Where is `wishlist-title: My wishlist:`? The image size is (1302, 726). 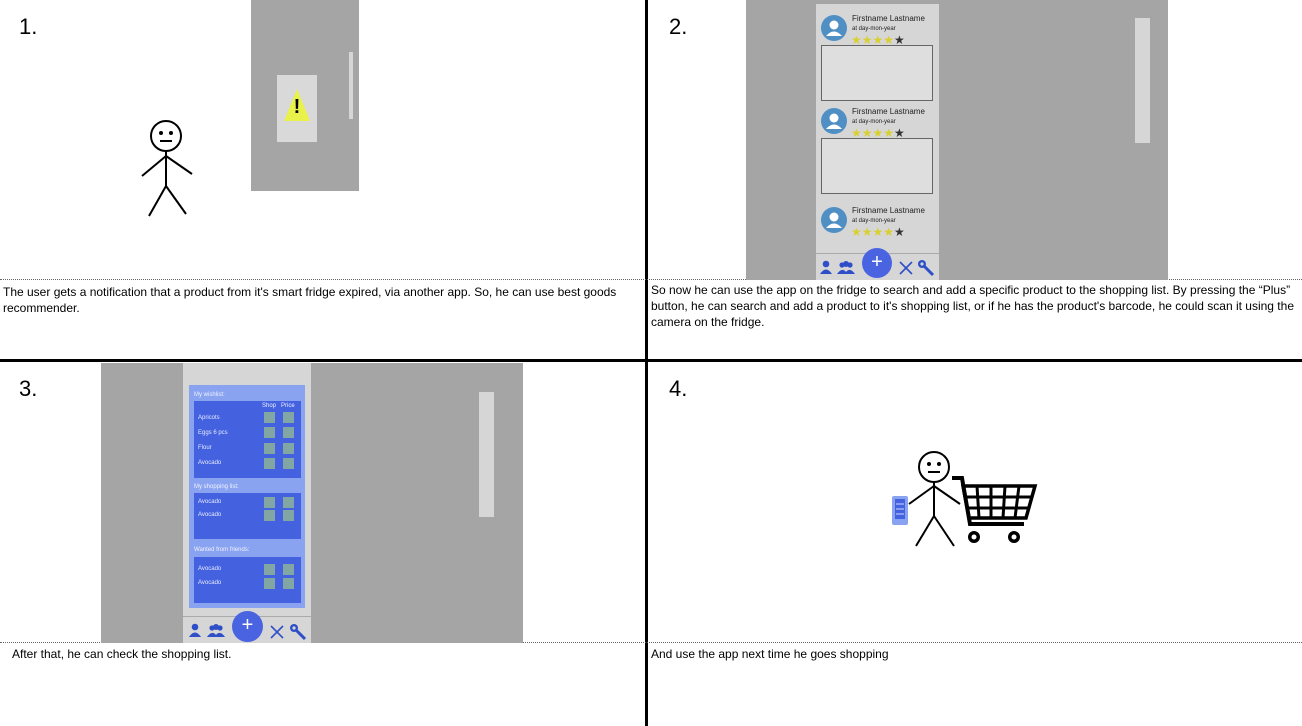
wishlist-title: My wishlist: is located at coordinates (209, 395).